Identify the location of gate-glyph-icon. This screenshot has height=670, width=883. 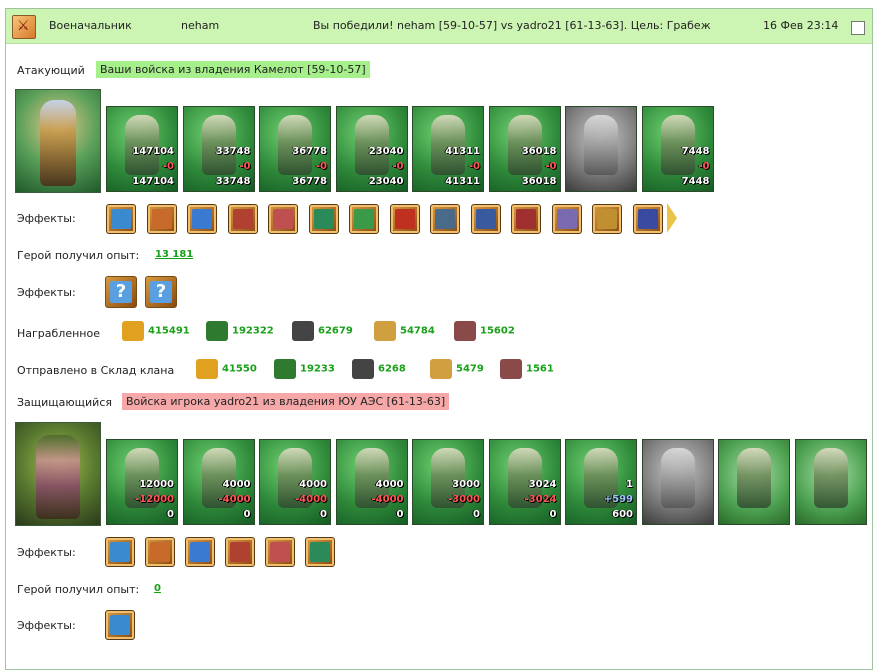
(120, 625).